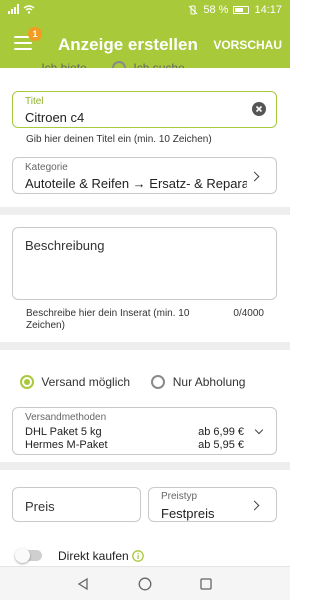 Image resolution: width=320 pixels, height=600 pixels. What do you see at coordinates (221, 432) in the screenshot?
I see `shipping-method-price: ab 6,99 €` at bounding box center [221, 432].